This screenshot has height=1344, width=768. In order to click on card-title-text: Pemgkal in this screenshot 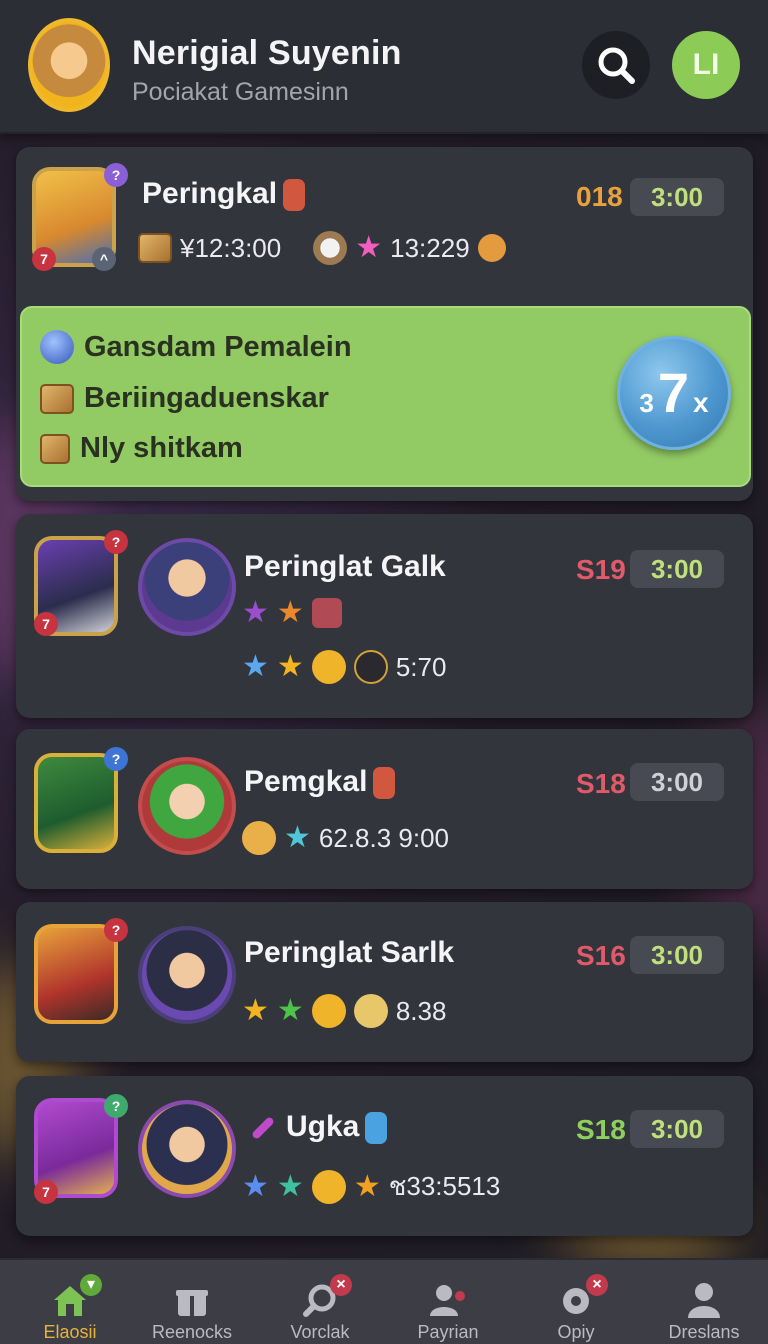, I will do `click(306, 781)`.